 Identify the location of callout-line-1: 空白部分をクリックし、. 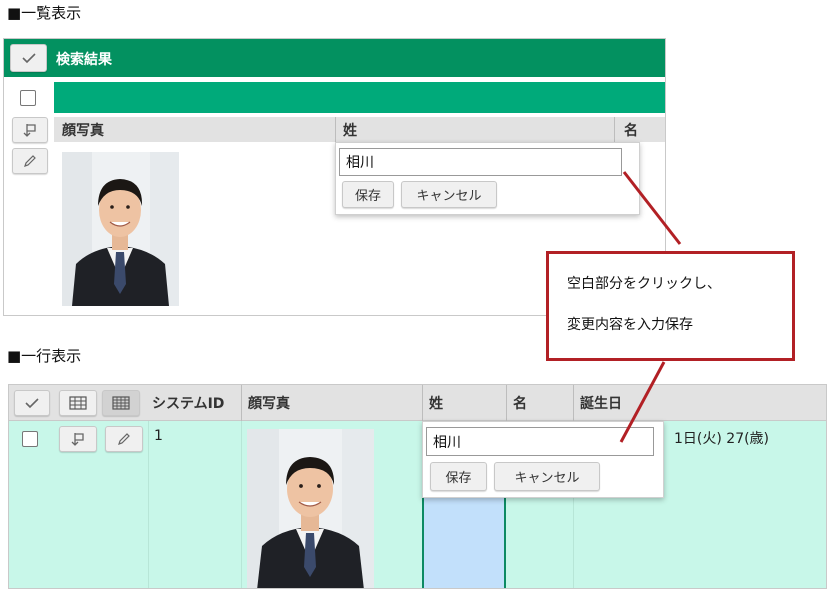
(644, 284).